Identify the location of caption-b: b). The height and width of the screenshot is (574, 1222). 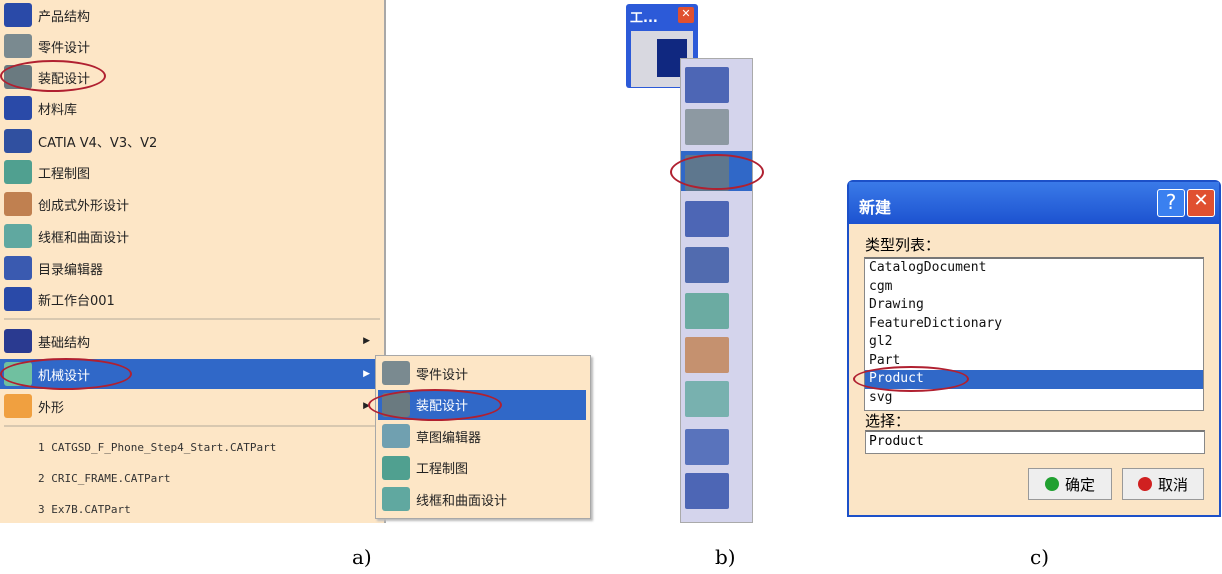
(725, 557).